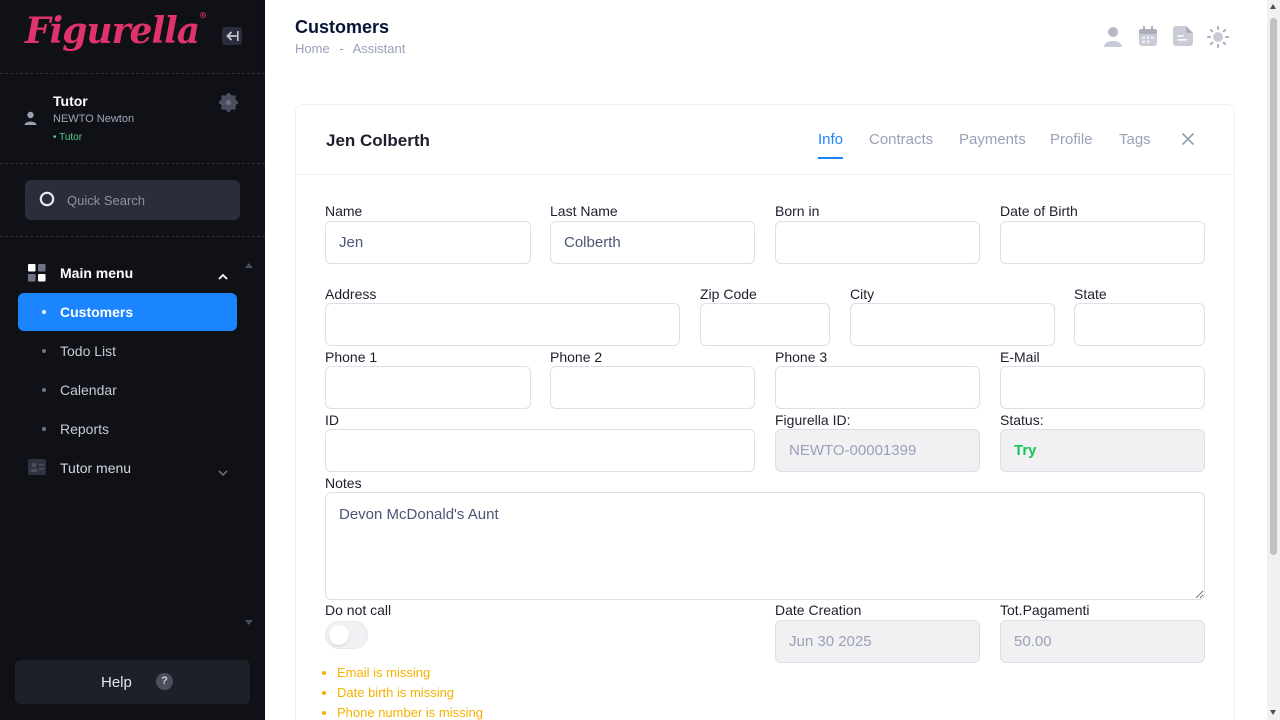 The image size is (1280, 720). I want to click on logo-row: Figurella®, so click(132, 37).